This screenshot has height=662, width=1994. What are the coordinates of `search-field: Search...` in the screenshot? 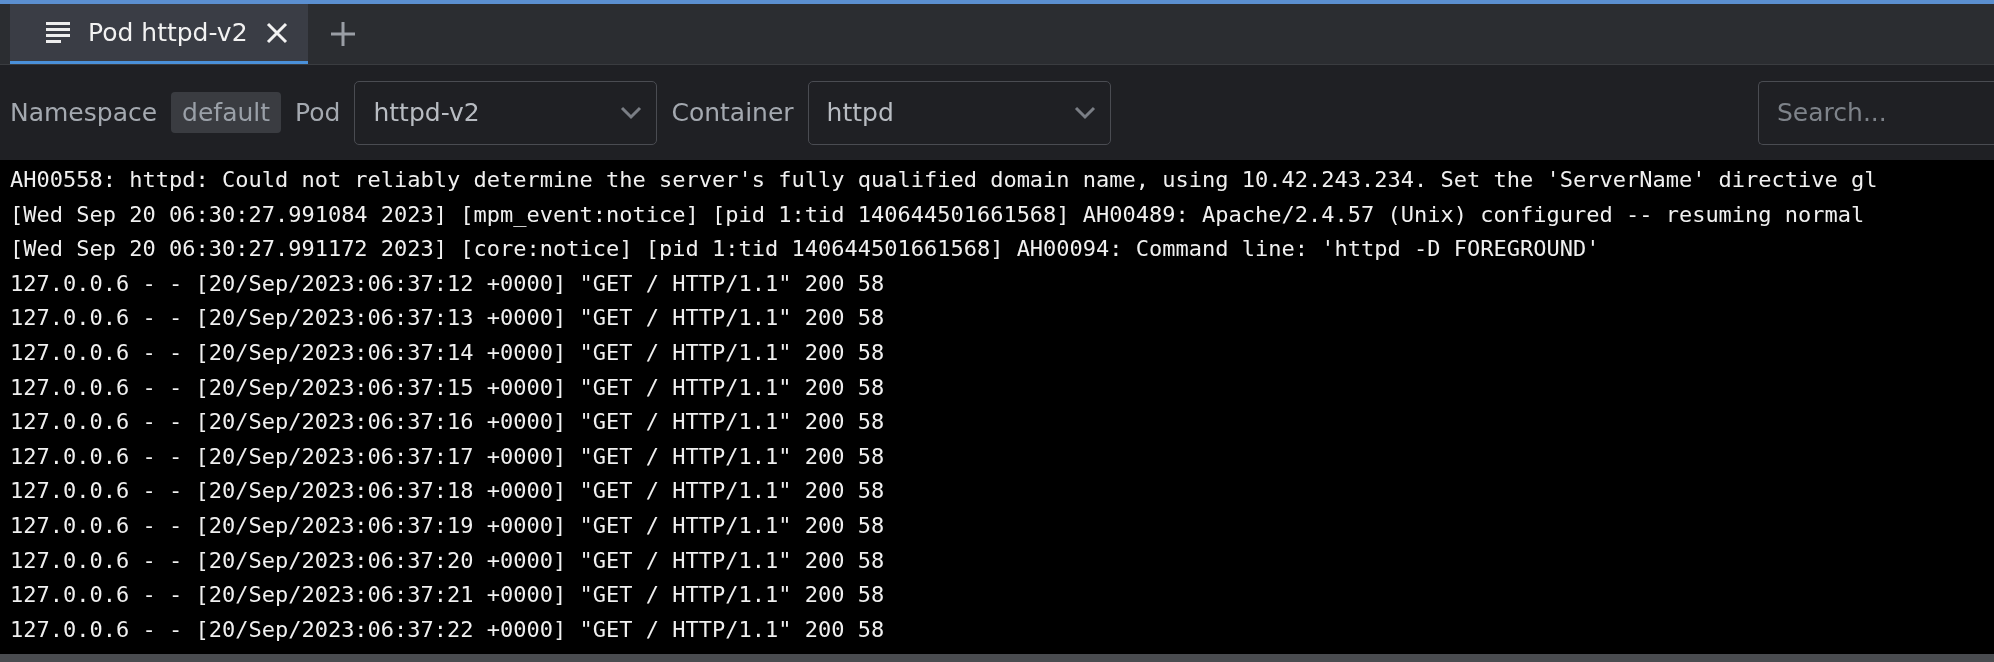 It's located at (1876, 112).